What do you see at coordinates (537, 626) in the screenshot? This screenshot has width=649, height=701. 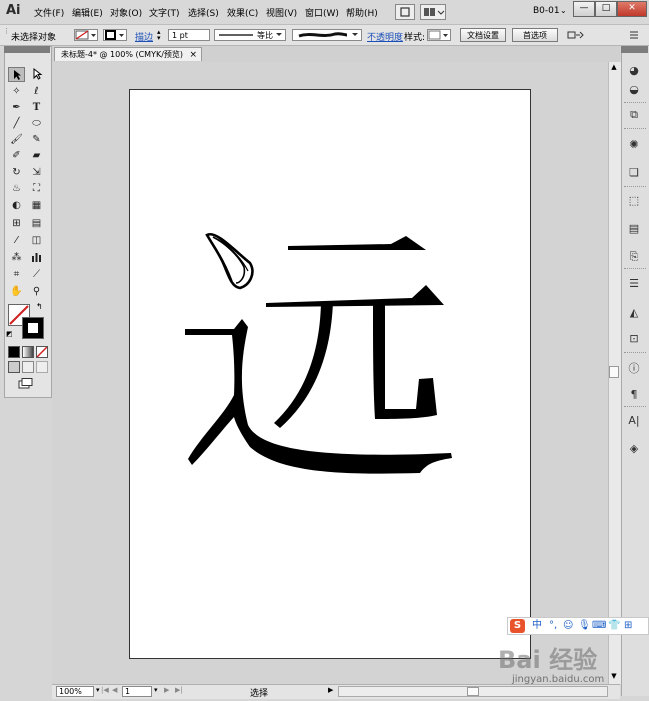 I see `ime-chinese-mode: 中` at bounding box center [537, 626].